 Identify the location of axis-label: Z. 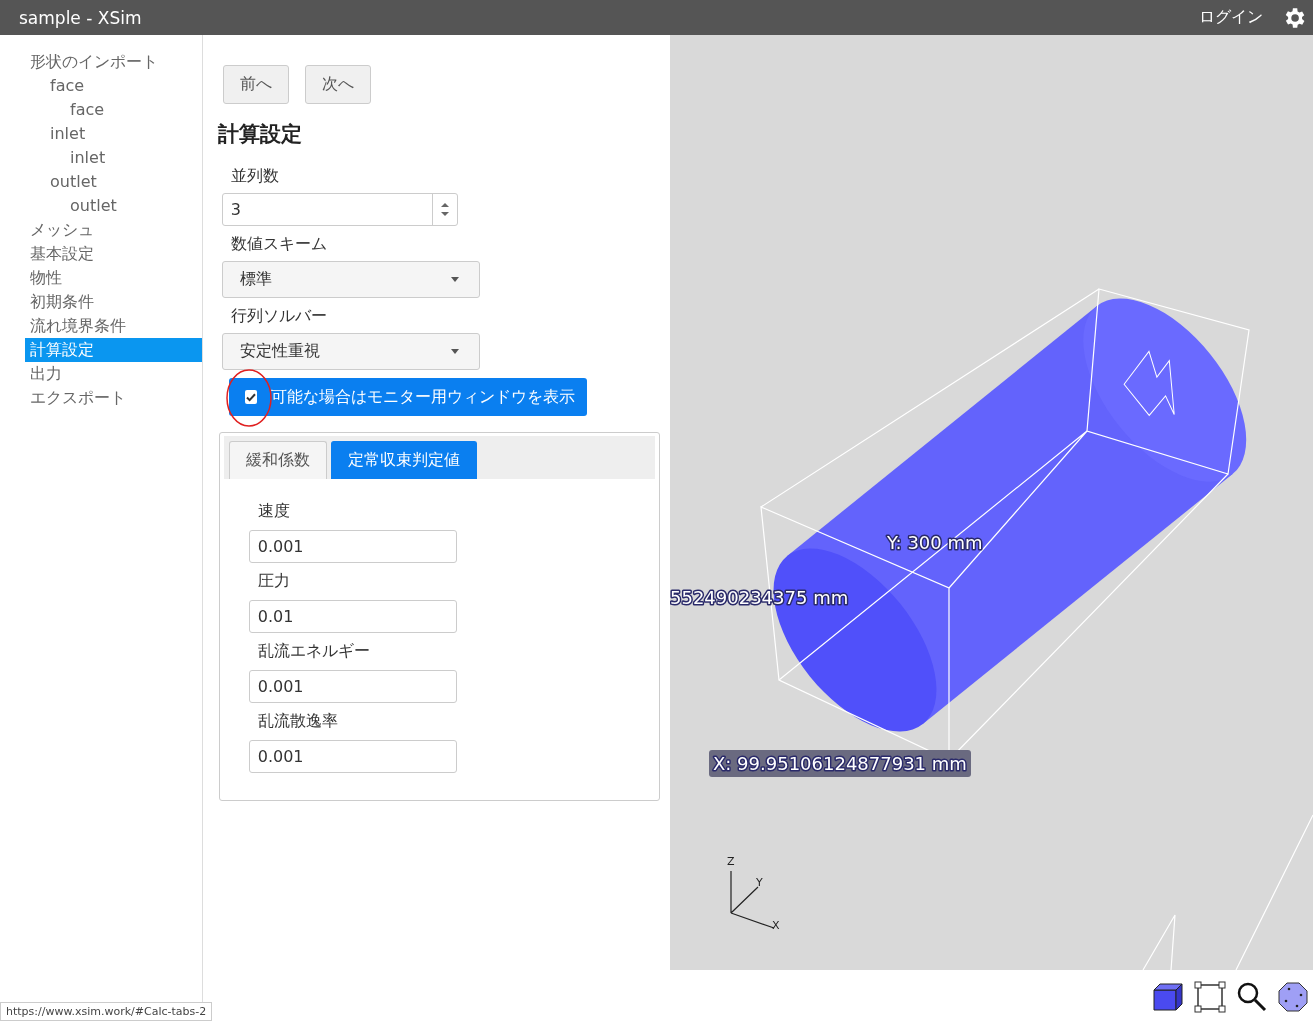
(731, 861).